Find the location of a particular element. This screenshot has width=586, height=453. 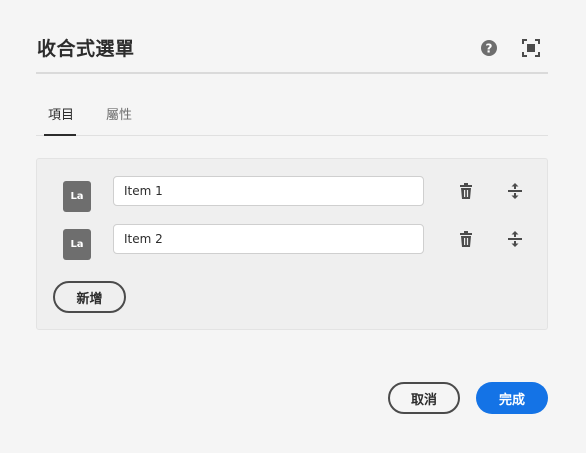

header-divider is located at coordinates (292, 73).